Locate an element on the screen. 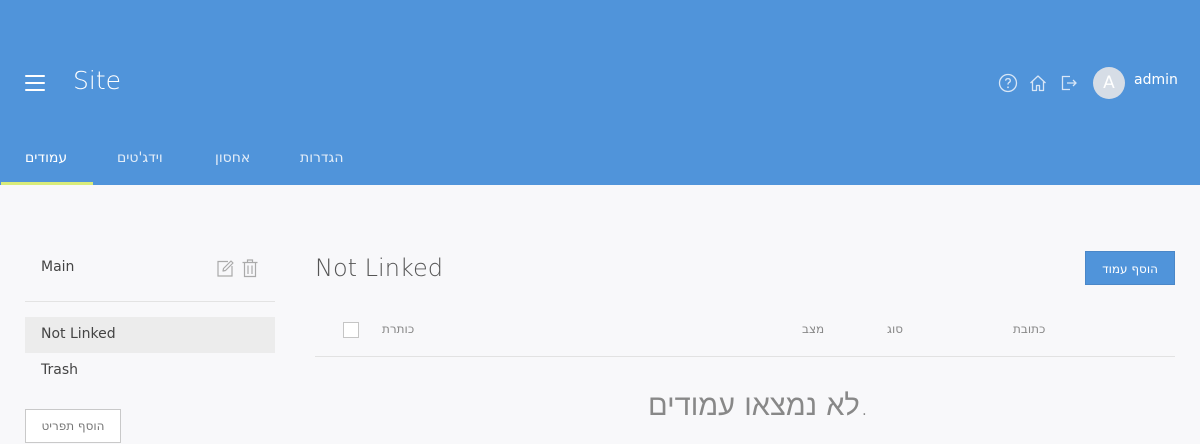  add-menu-button: הוסף תפריט is located at coordinates (73, 426).